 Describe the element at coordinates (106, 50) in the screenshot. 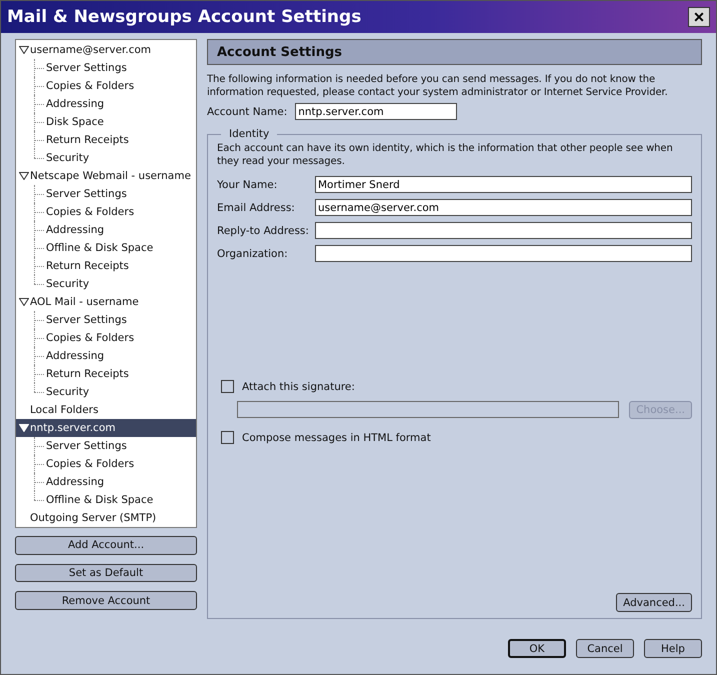

I see `tree-item: username@server.com` at that location.